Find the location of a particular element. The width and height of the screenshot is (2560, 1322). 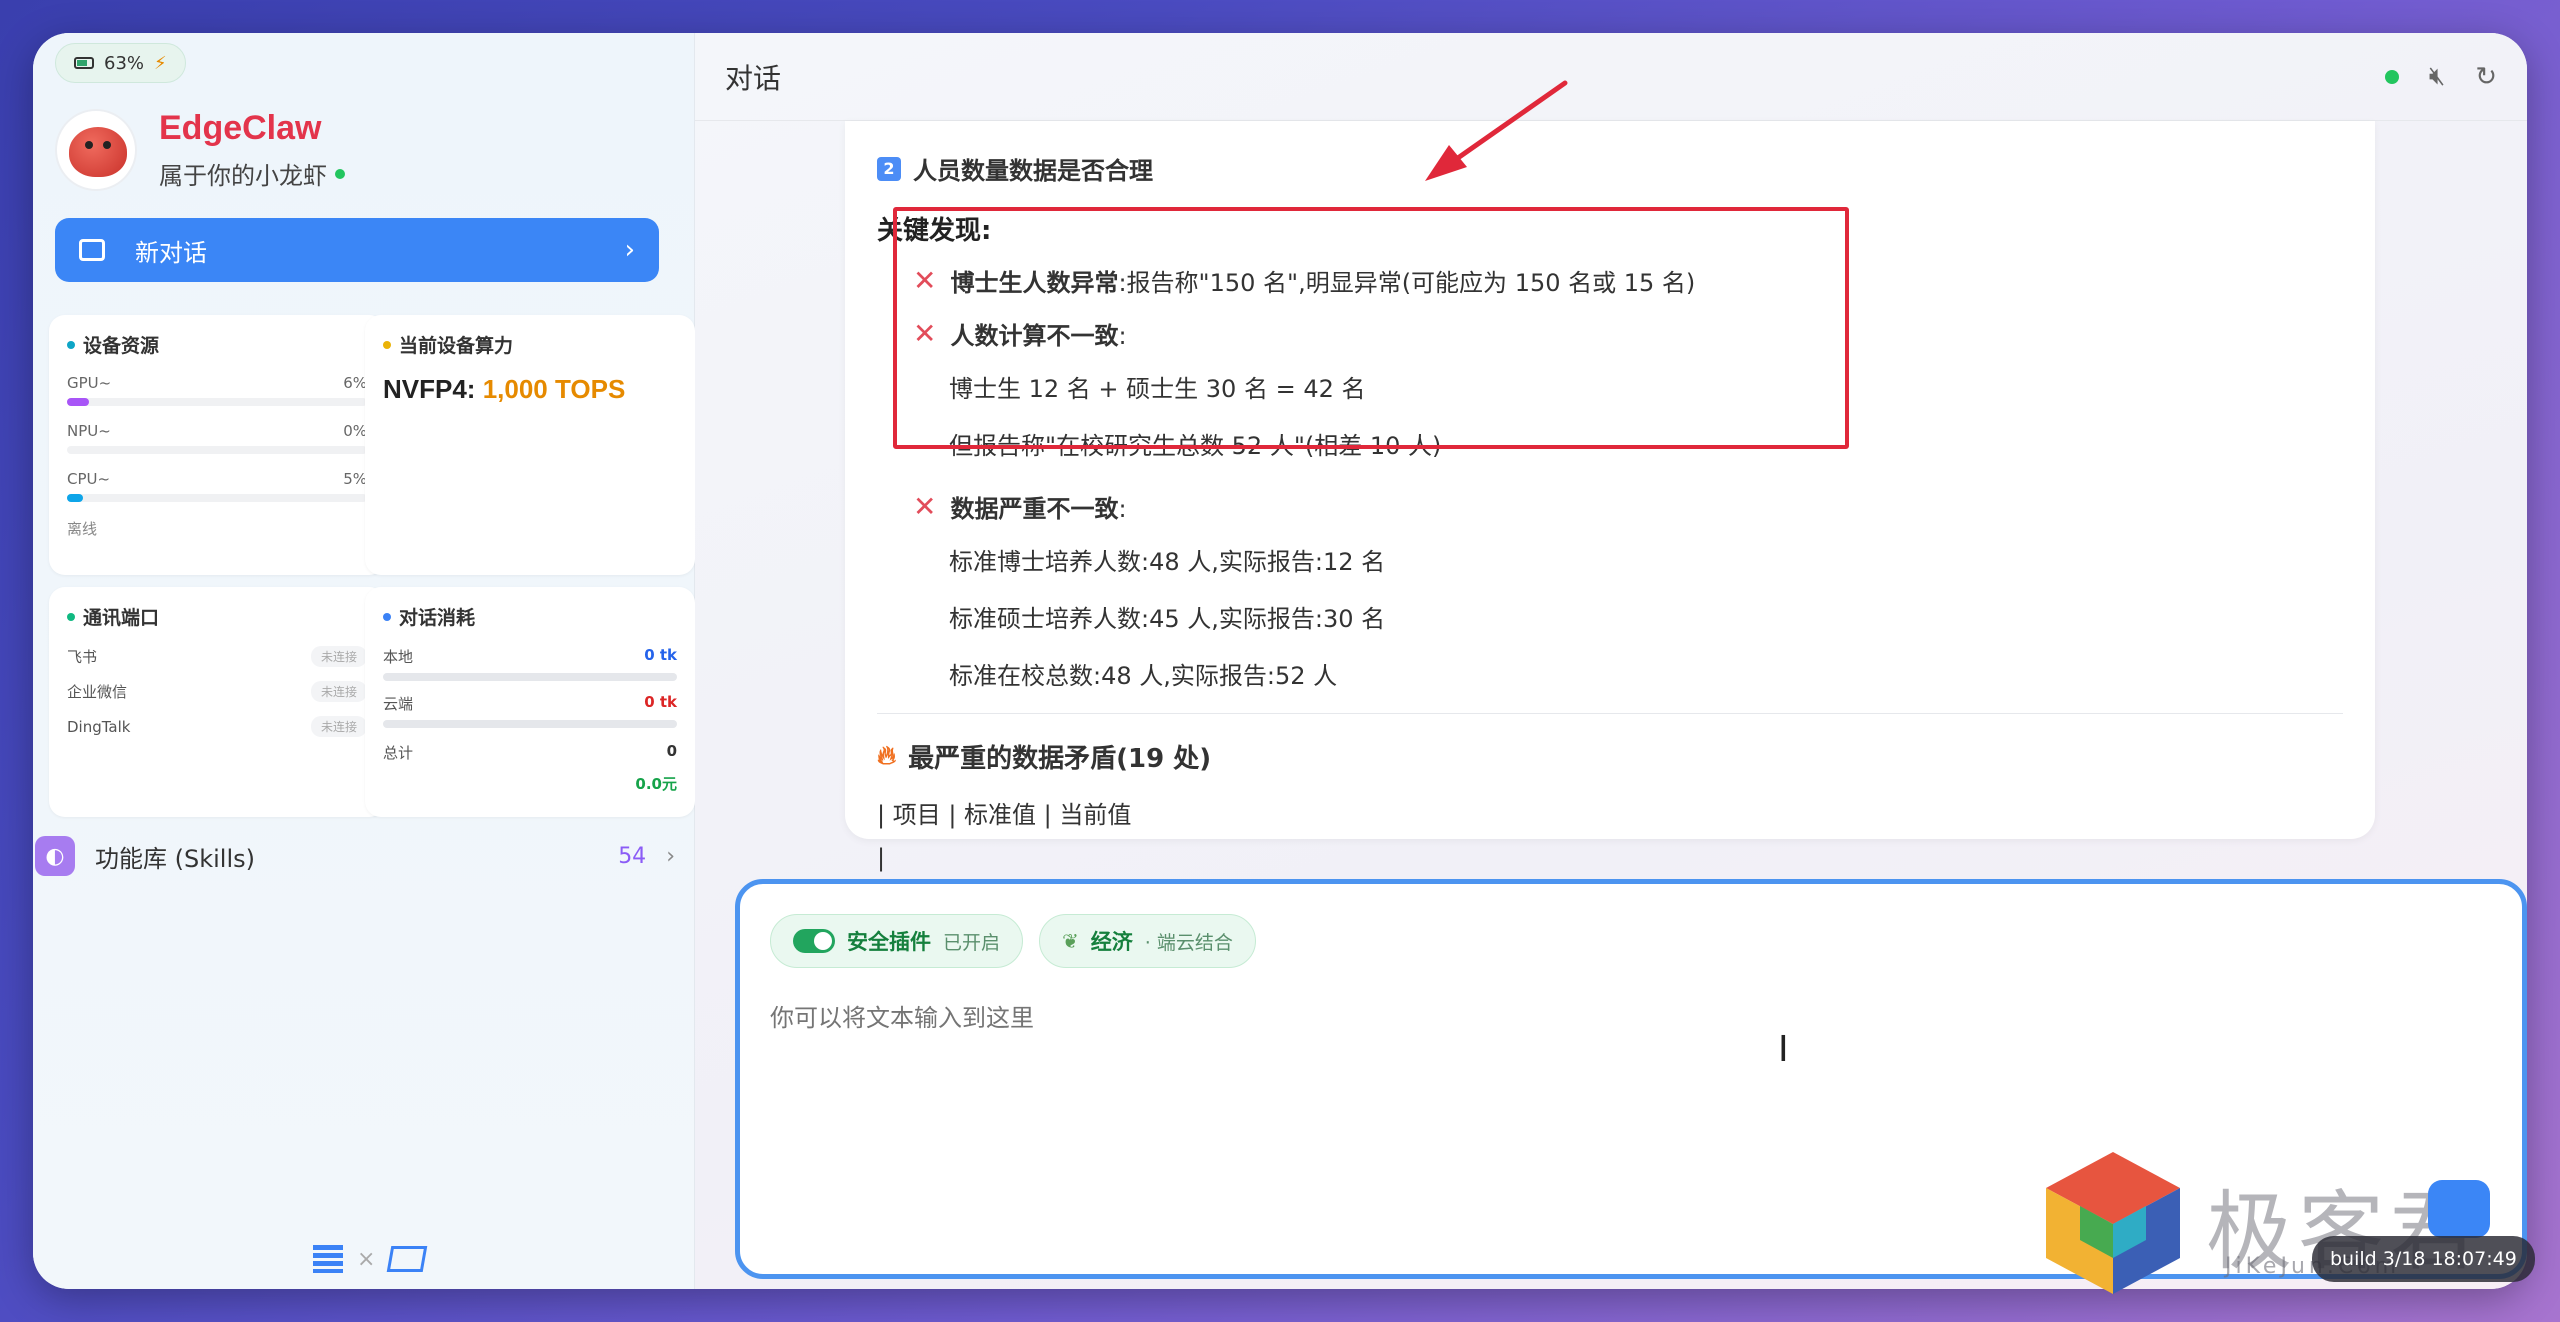

partner-logo-left-icon is located at coordinates (328, 1259).